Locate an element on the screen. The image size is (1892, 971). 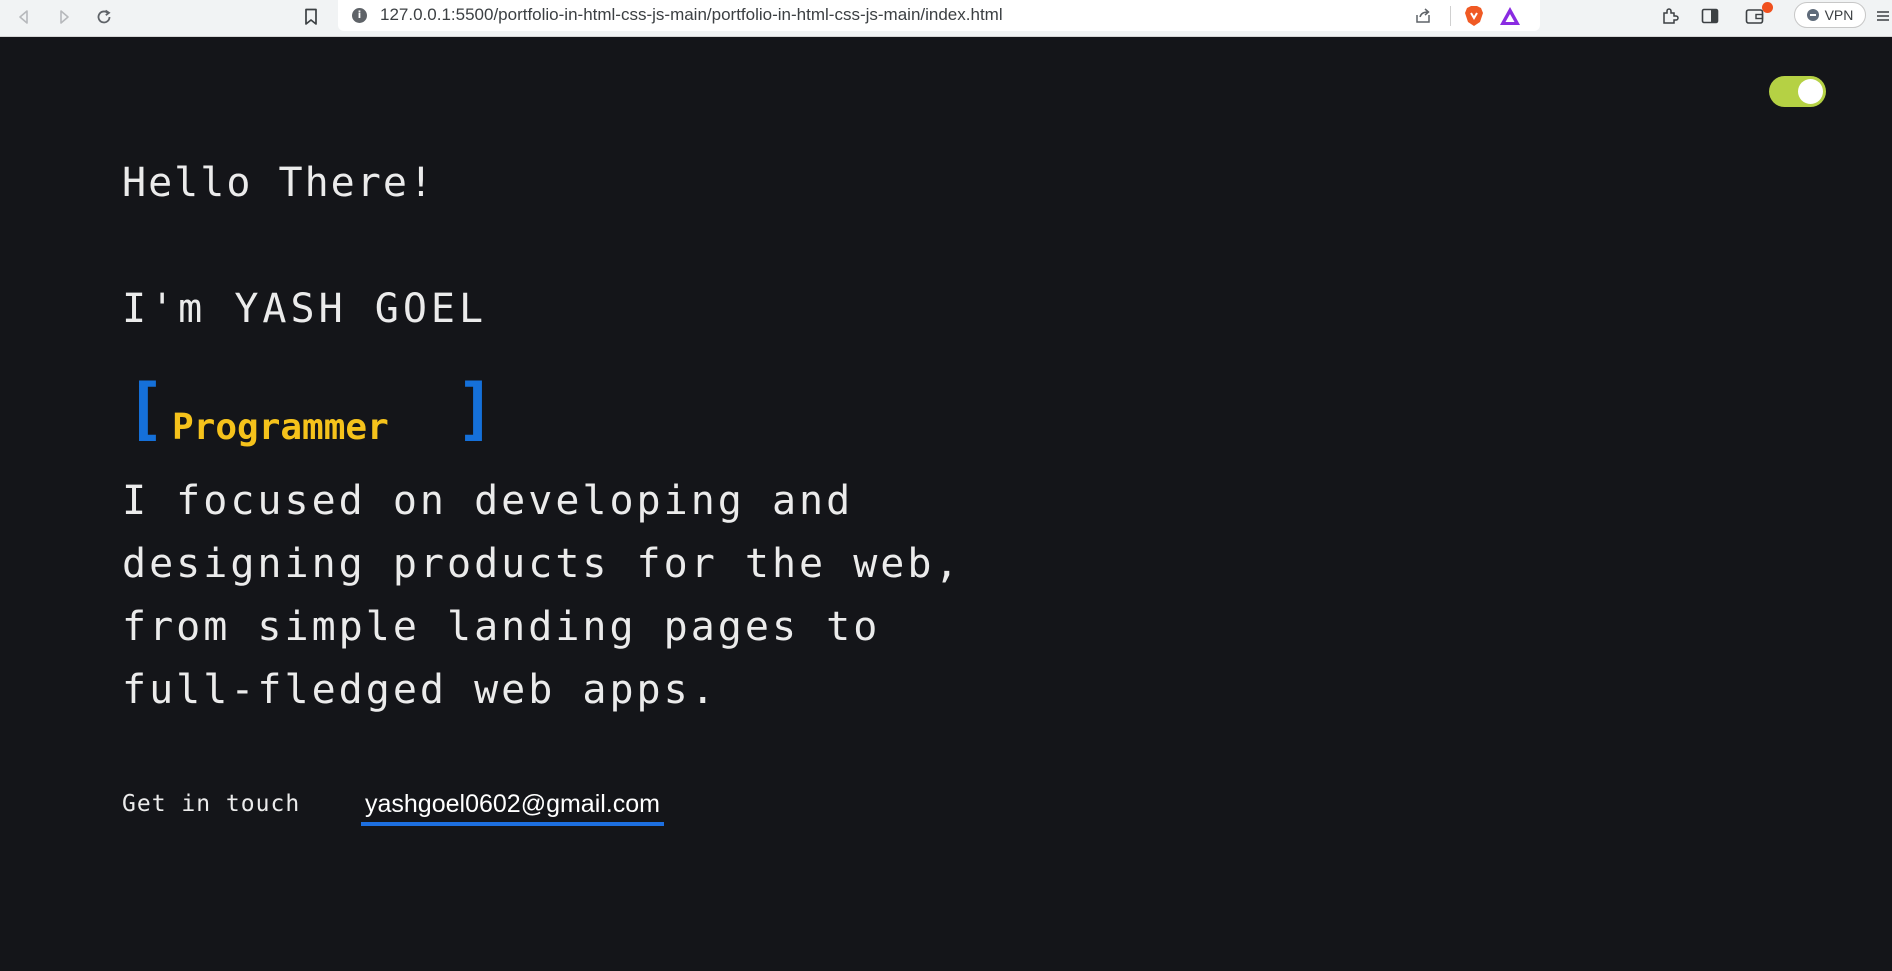
vpn-button: VPN is located at coordinates (1830, 15).